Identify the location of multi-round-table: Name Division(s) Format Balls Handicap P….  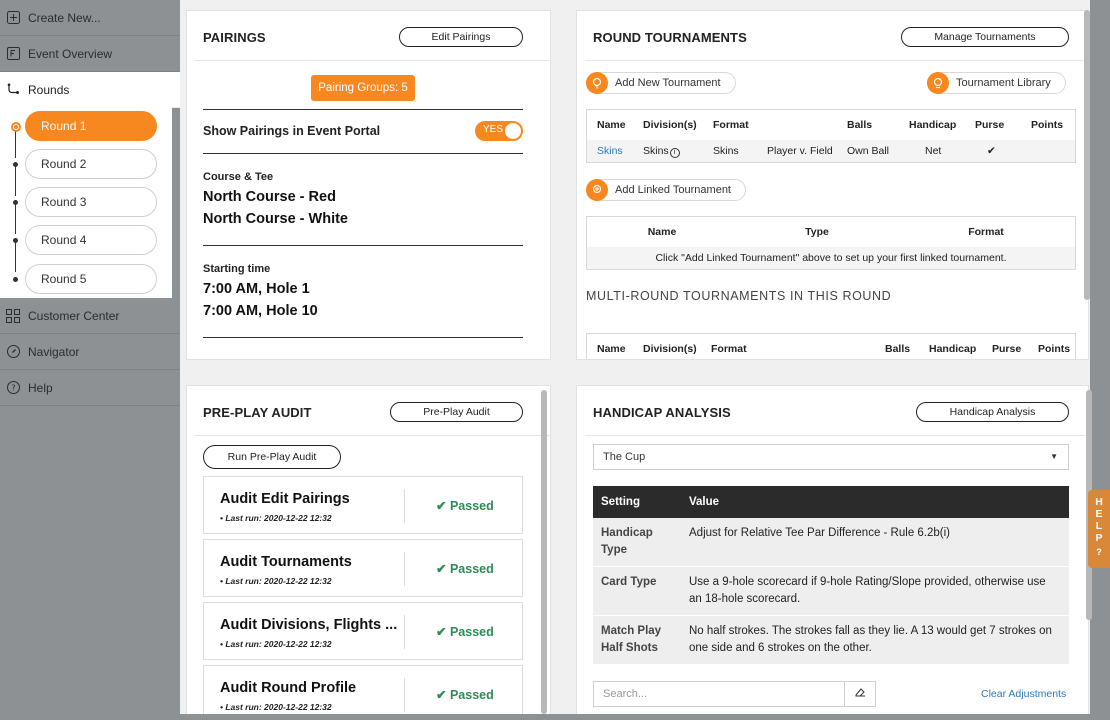
(831, 346).